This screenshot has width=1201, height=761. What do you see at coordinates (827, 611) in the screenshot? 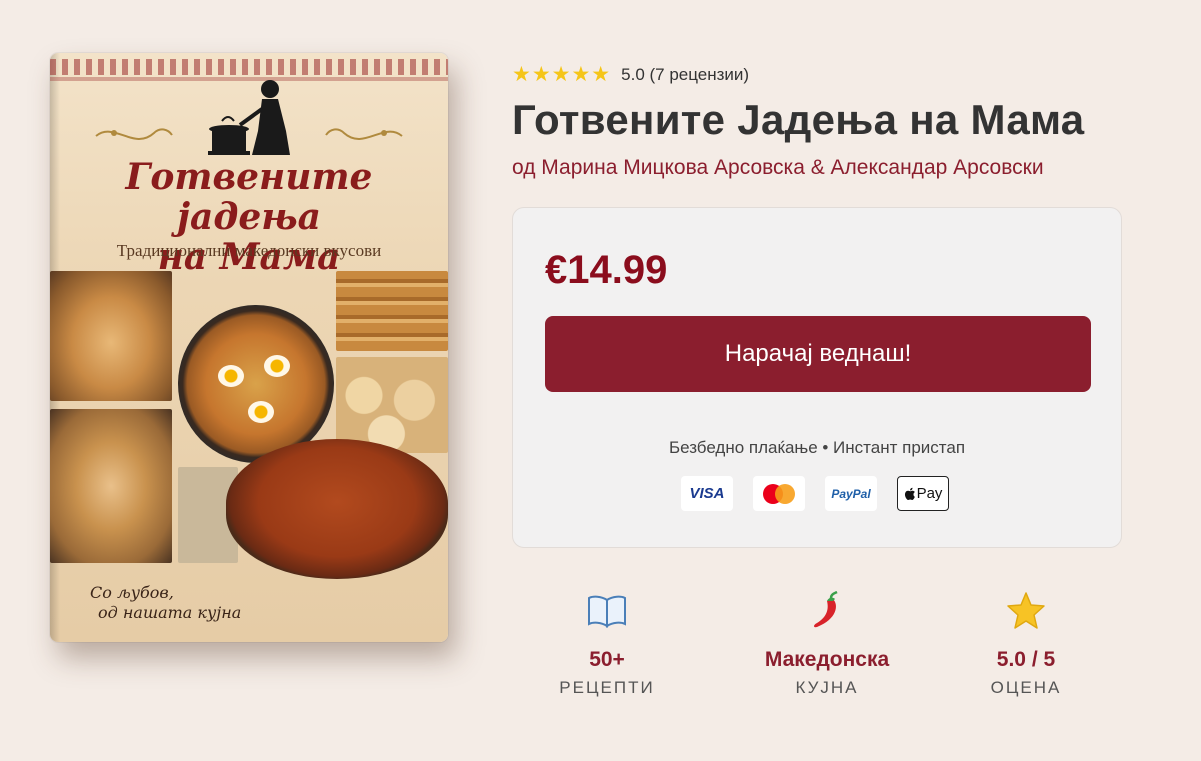
I see `chili-pepper-icon` at bounding box center [827, 611].